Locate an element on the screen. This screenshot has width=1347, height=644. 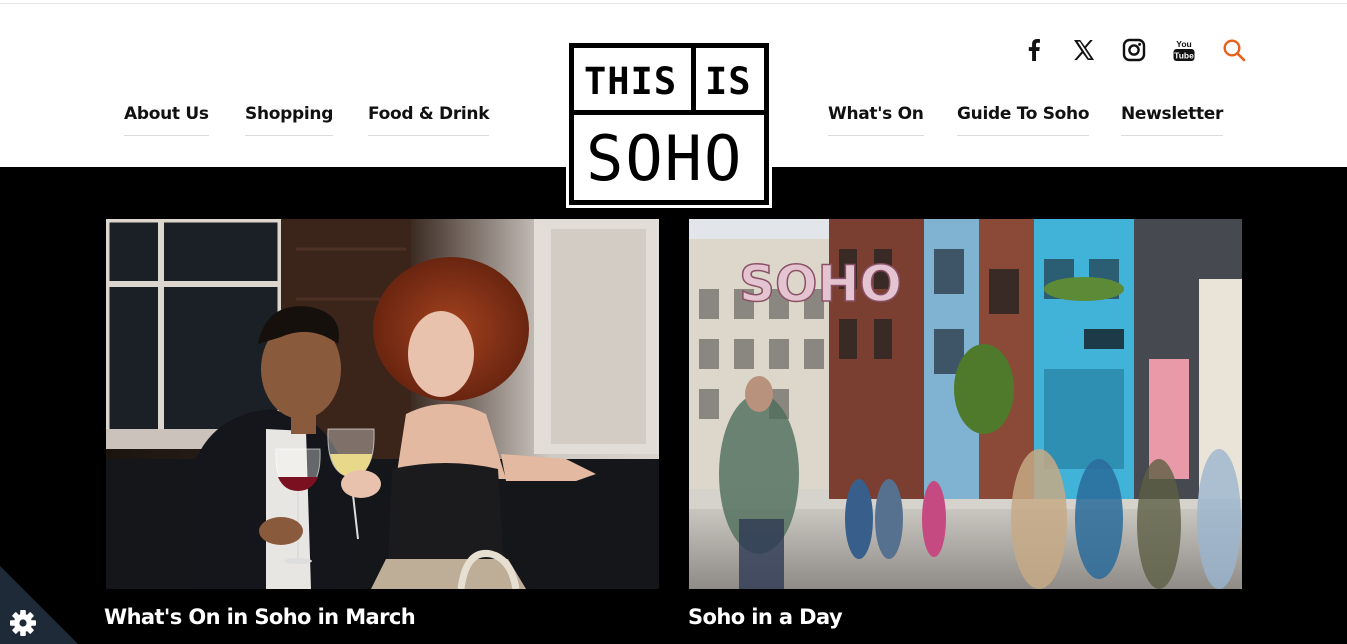
card-title-soho-in-a-day: Soho in a Day is located at coordinates (765, 617).